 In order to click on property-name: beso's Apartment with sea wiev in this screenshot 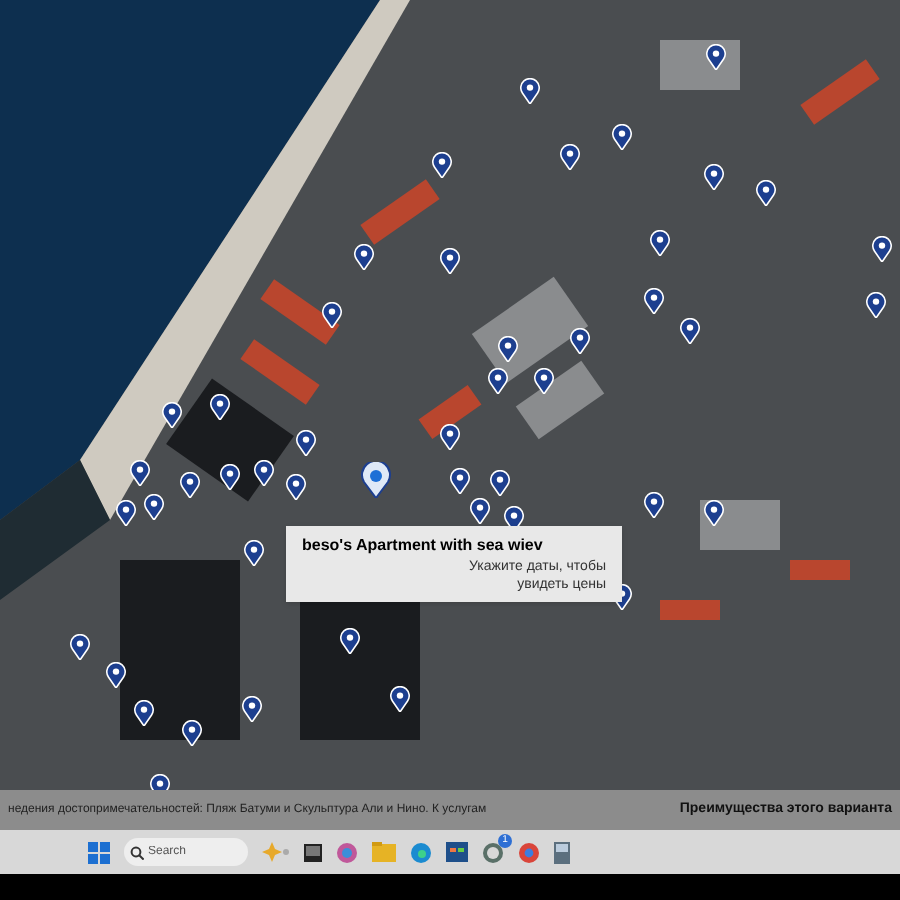, I will do `click(422, 546)`.